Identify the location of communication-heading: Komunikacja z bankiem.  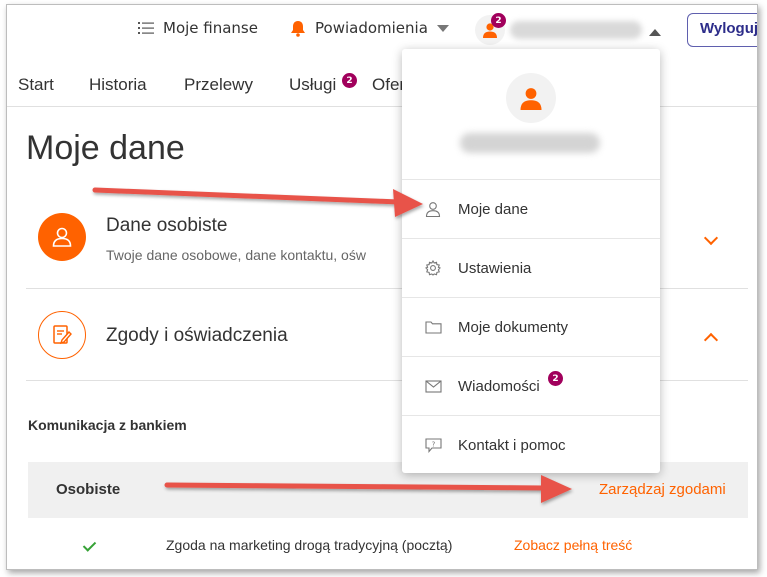
(107, 425).